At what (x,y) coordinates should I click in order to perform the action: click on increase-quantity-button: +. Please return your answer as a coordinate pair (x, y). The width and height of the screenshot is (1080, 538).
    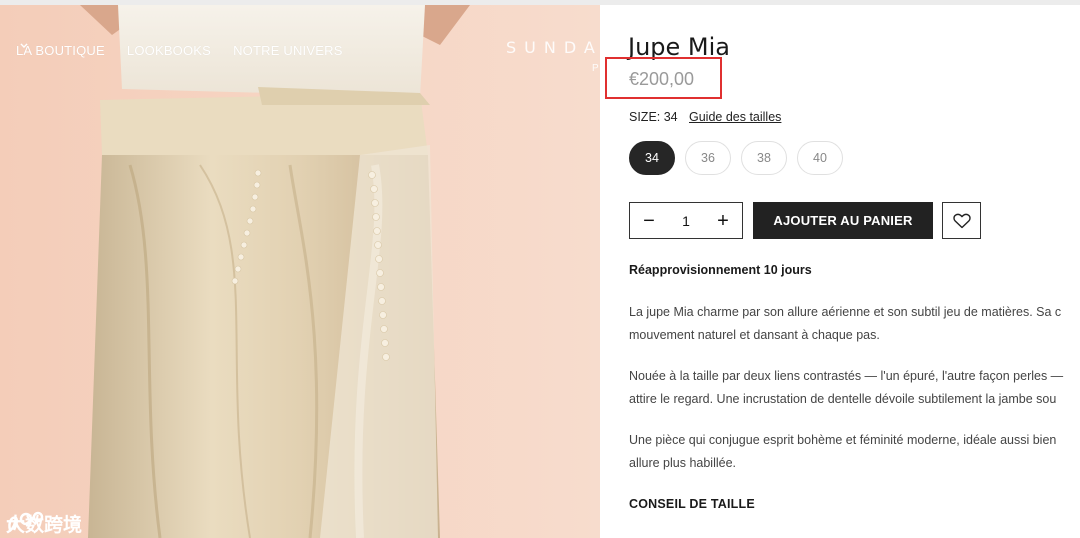
    Looking at the image, I should click on (723, 221).